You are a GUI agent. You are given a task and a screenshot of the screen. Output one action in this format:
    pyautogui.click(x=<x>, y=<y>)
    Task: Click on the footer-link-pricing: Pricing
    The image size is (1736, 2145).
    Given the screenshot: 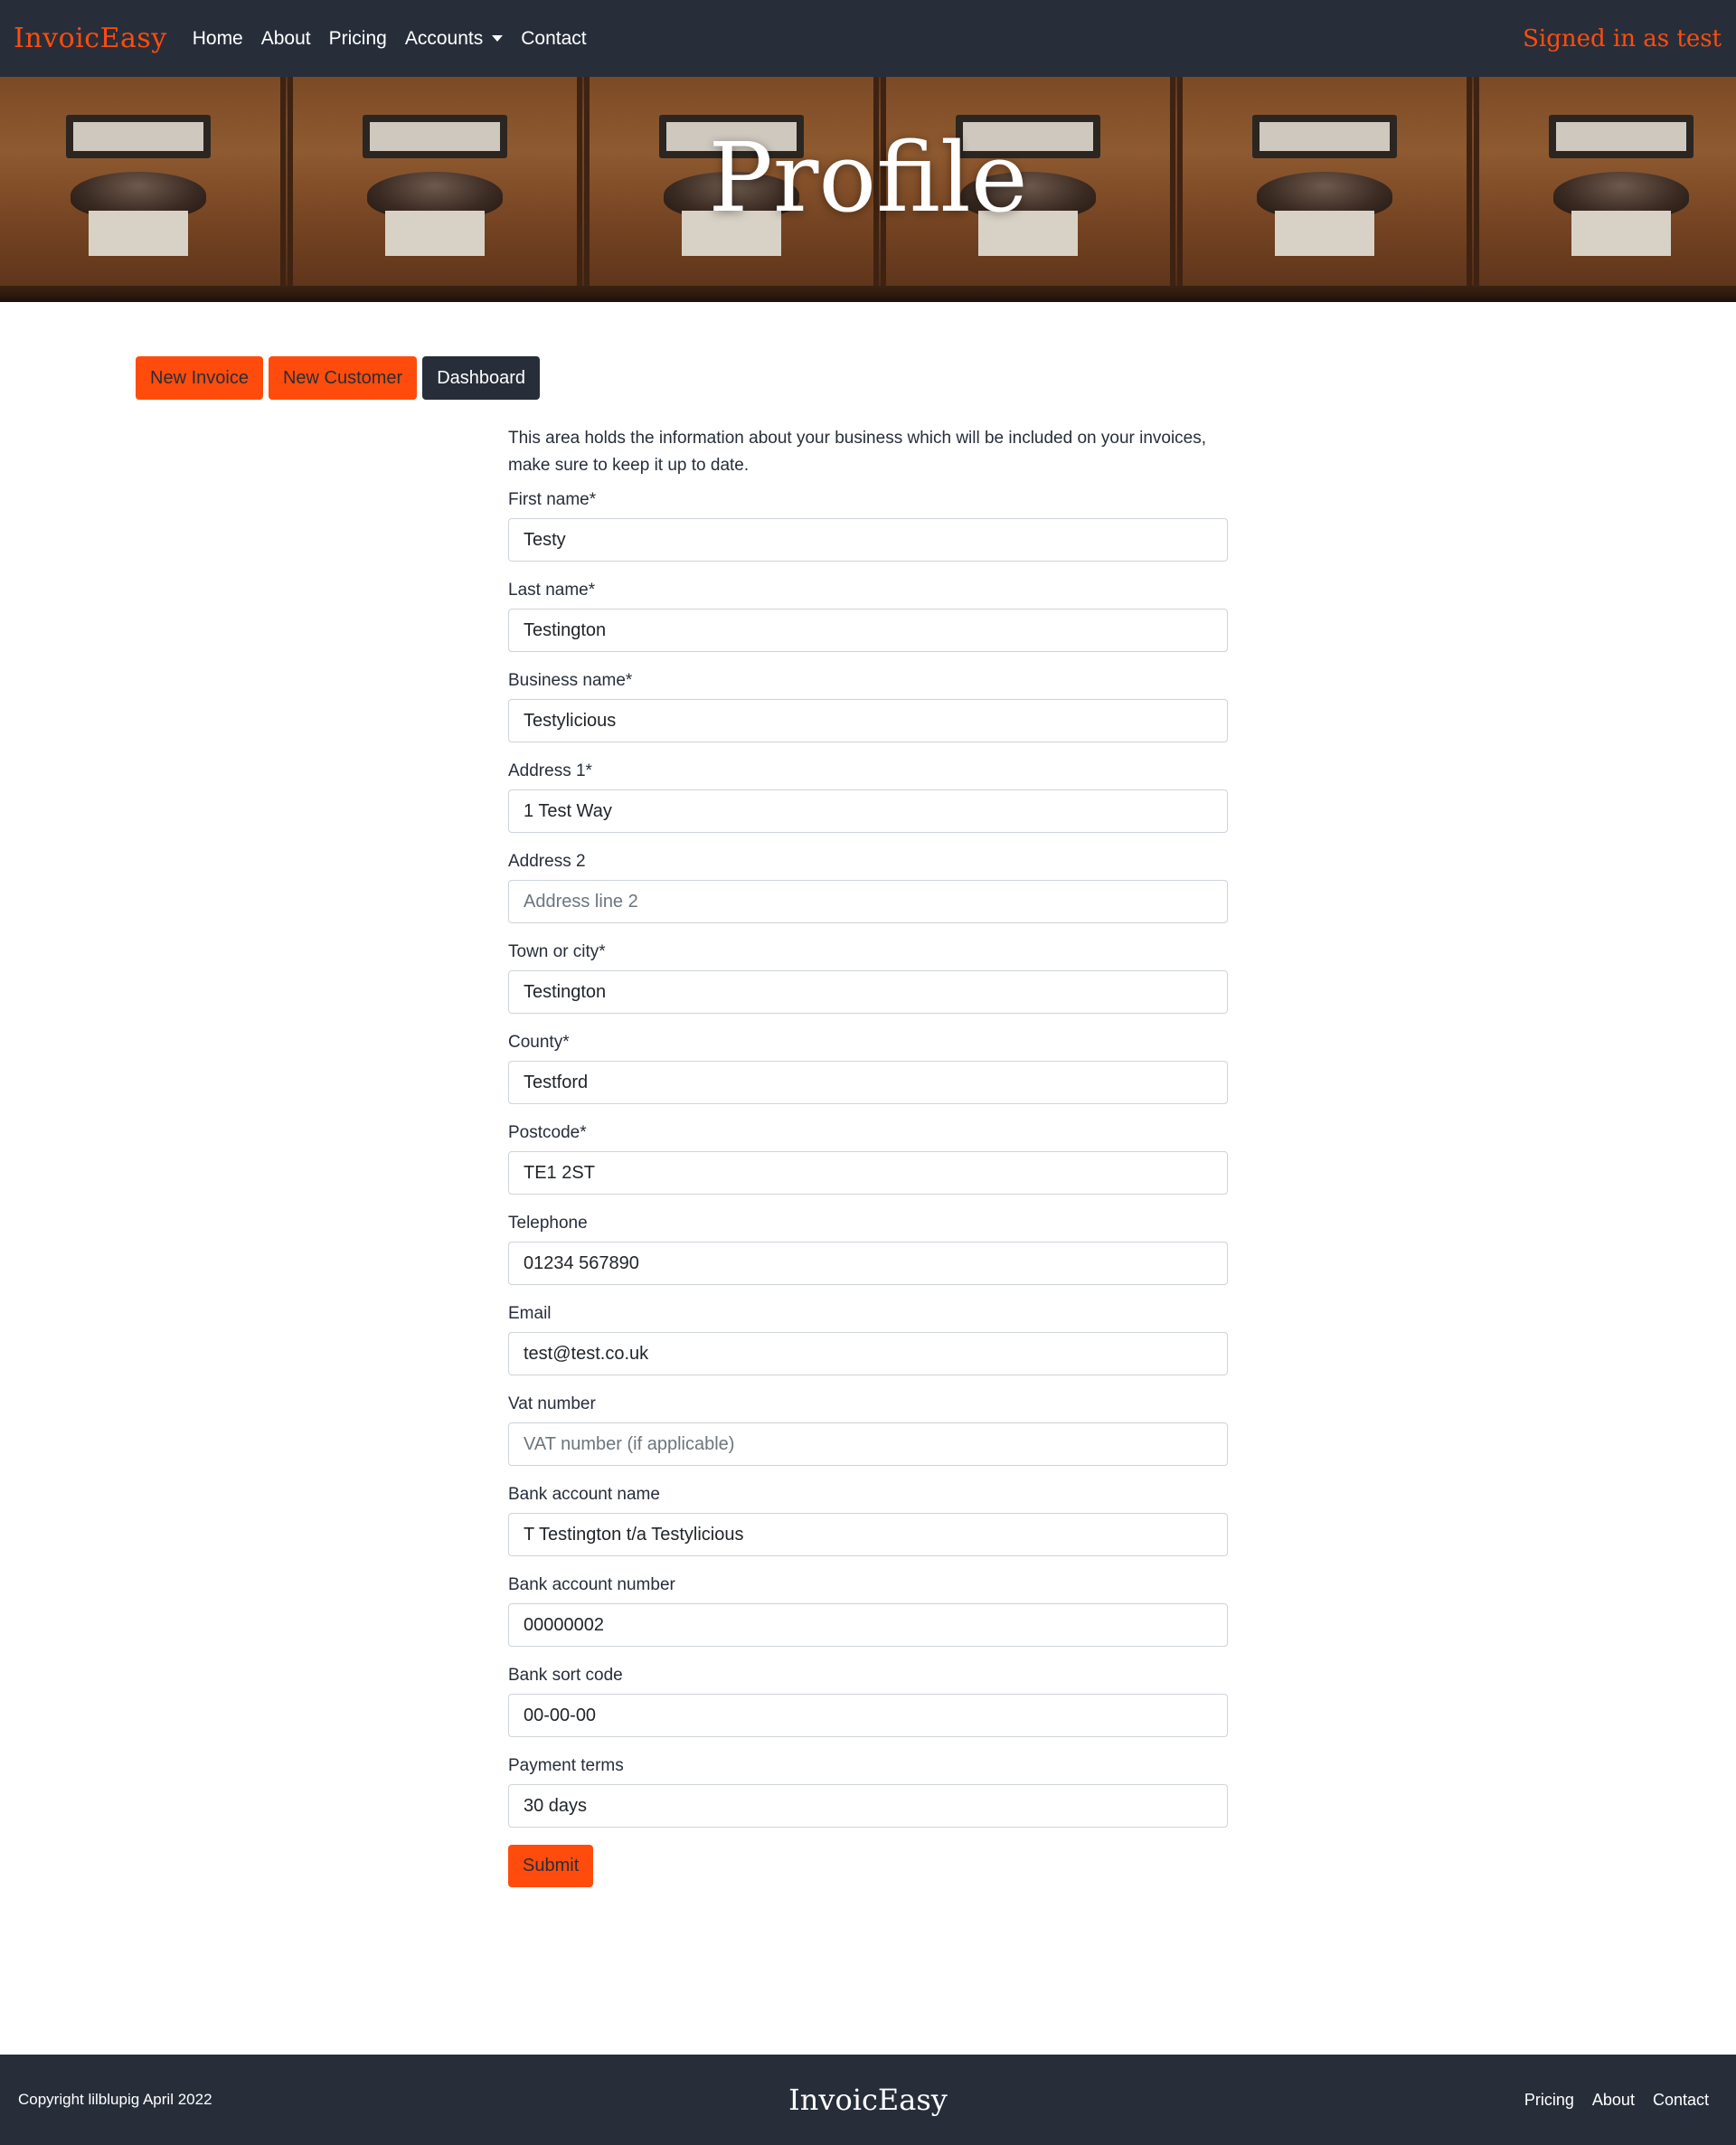 What is the action you would take?
    pyautogui.click(x=1549, y=2100)
    